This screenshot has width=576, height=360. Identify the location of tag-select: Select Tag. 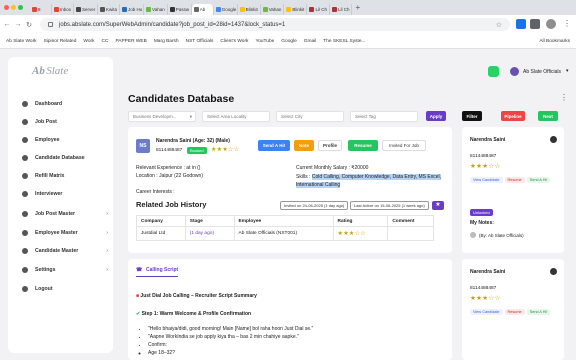
(384, 116).